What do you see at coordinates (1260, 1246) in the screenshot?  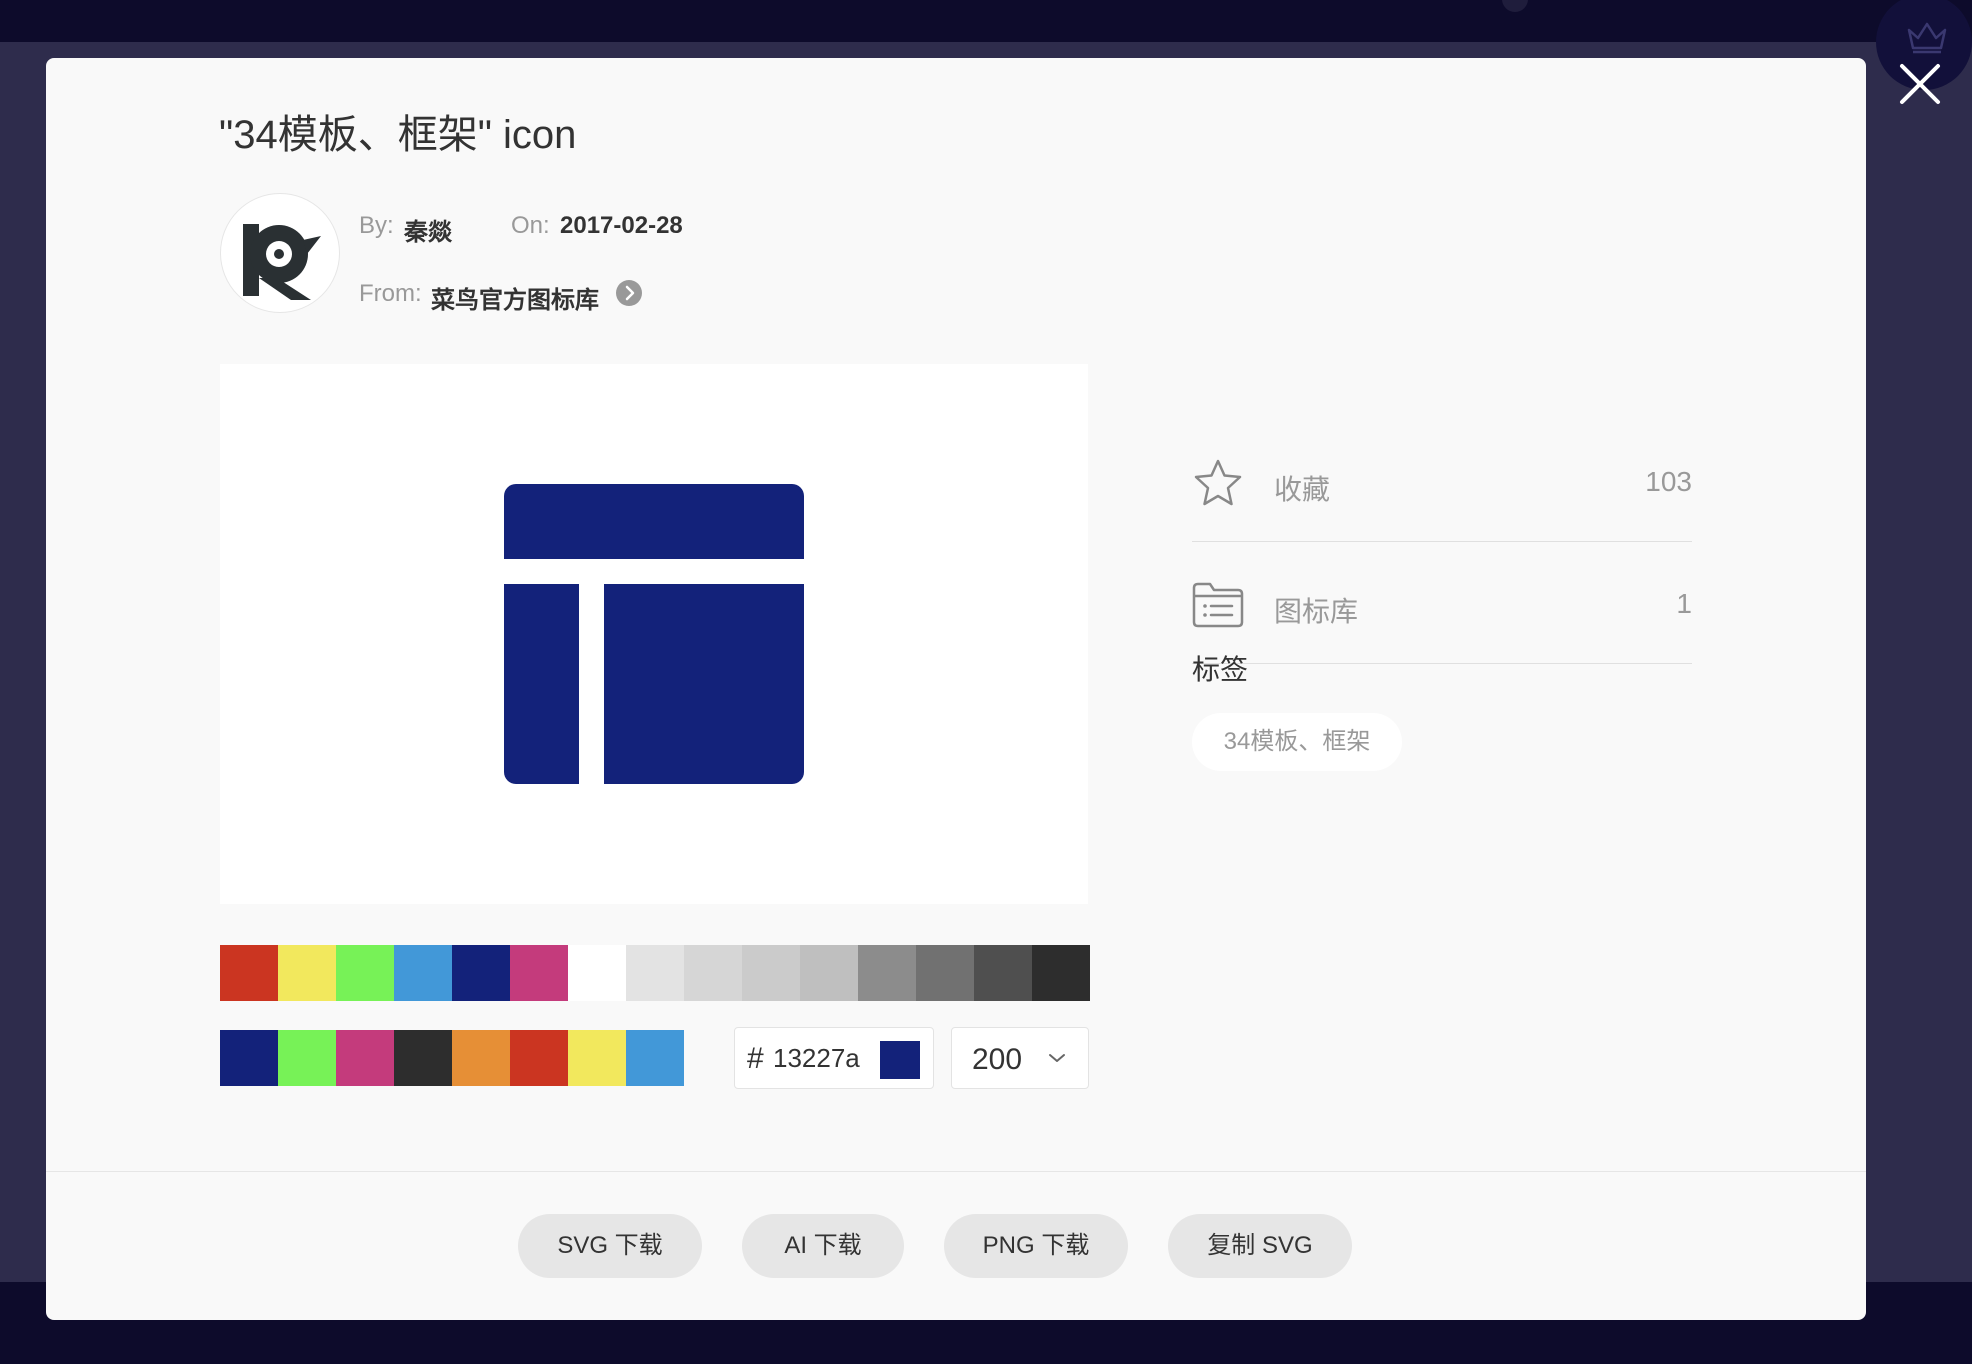 I see `copy-svg-button: 复制 SVG` at bounding box center [1260, 1246].